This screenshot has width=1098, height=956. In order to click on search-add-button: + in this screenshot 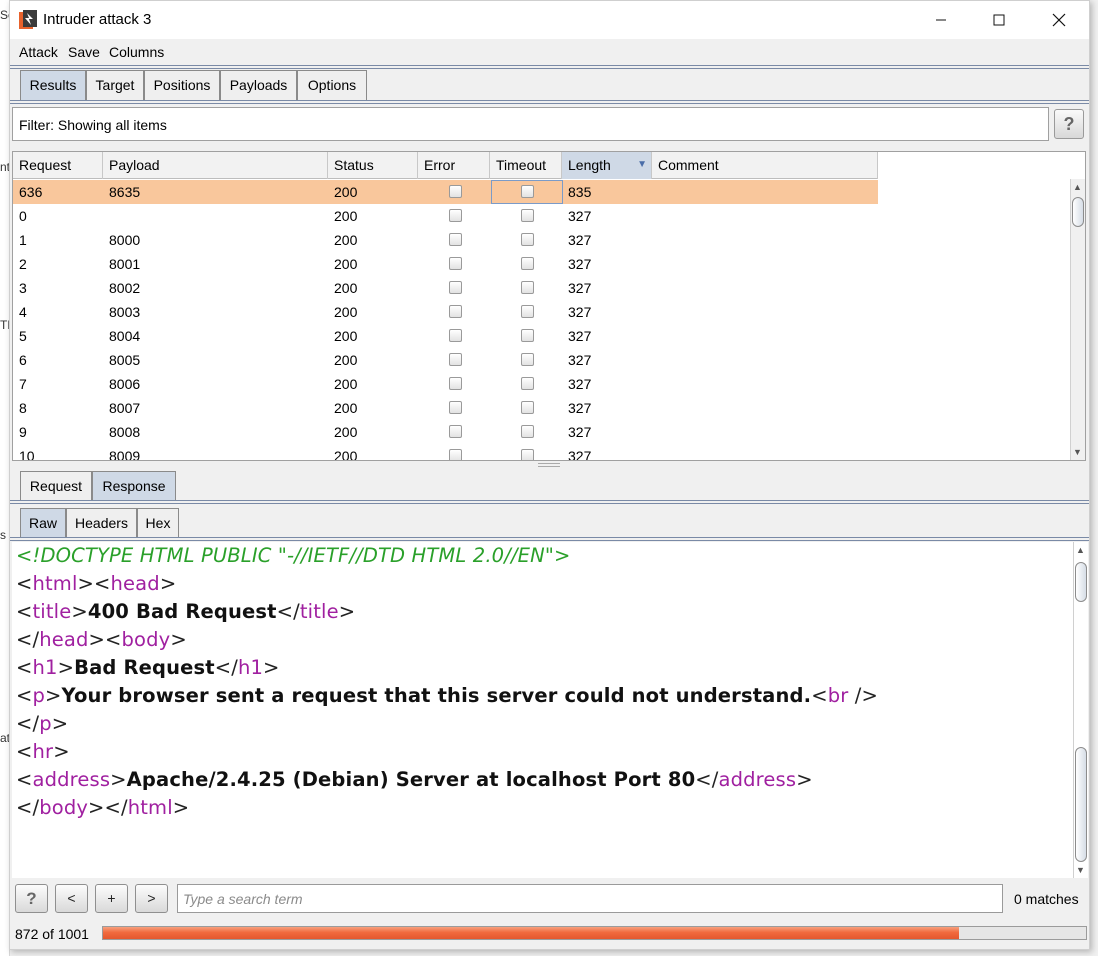, I will do `click(111, 898)`.